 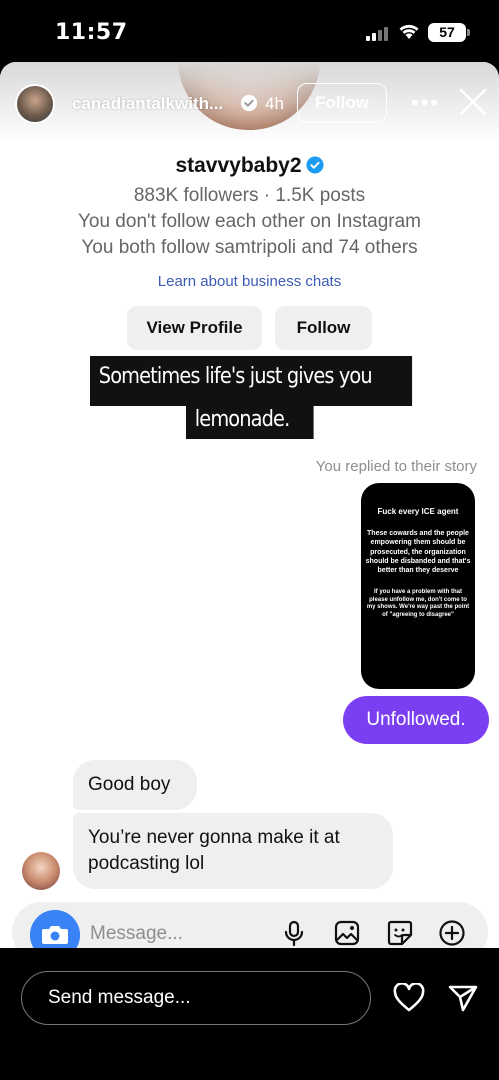 I want to click on sender-avatar, so click(x=41, y=871).